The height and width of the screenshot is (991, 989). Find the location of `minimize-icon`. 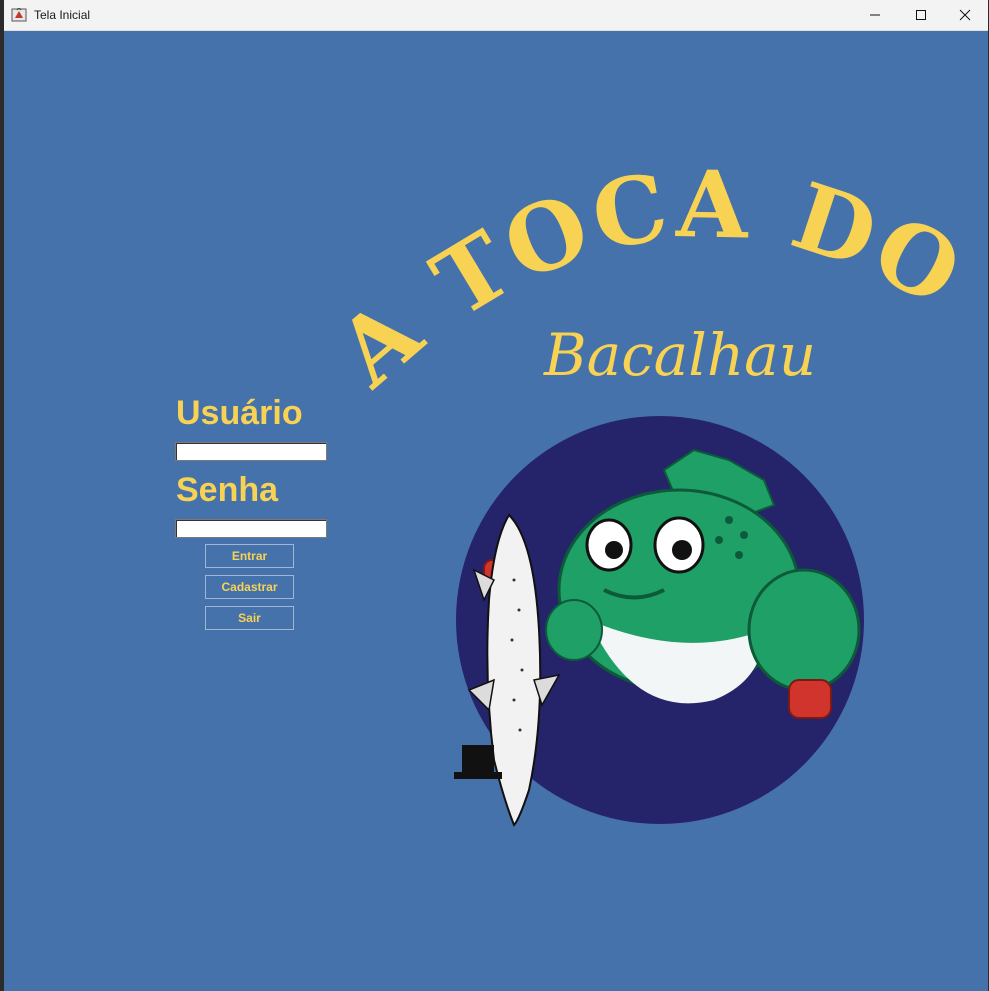

minimize-icon is located at coordinates (875, 15).